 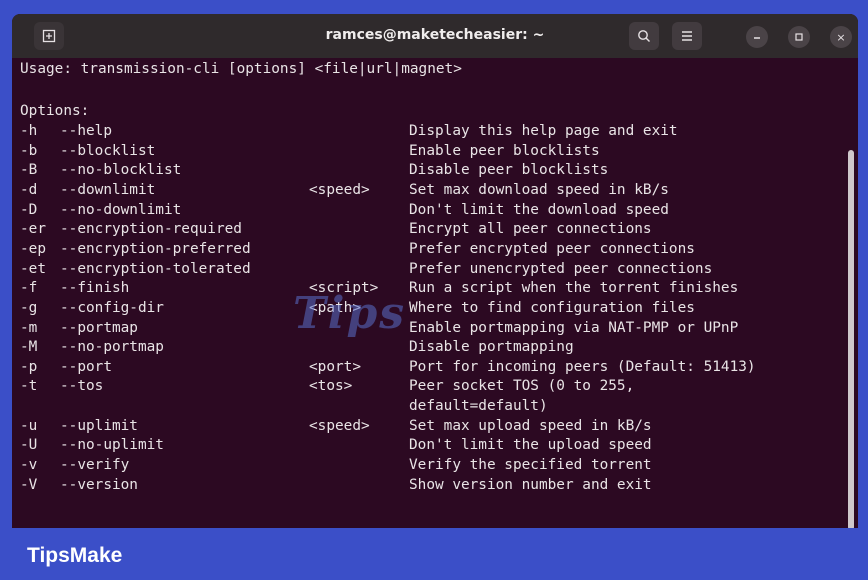 What do you see at coordinates (112, 445) in the screenshot?
I see `option-long-flag: --no-uplimit` at bounding box center [112, 445].